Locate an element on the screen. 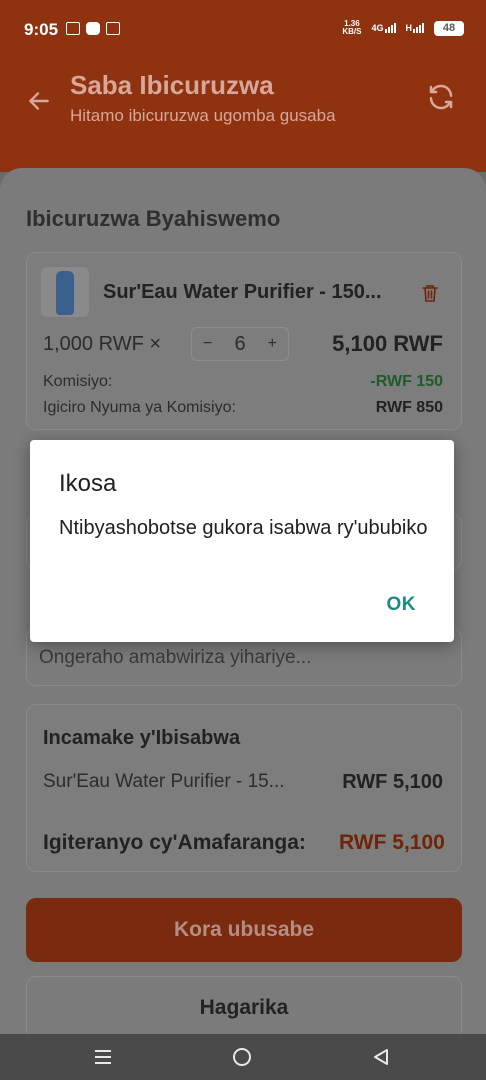 The image size is (486, 1080). after-commission-value: RWF 850 is located at coordinates (409, 407).